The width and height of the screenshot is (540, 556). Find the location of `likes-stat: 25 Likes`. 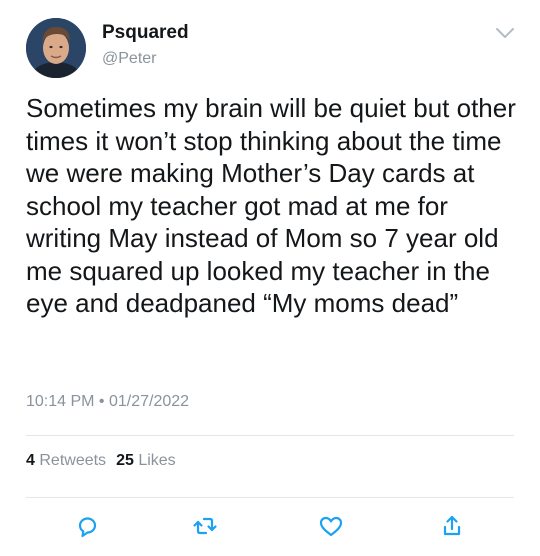

likes-stat: 25 Likes is located at coordinates (146, 460).